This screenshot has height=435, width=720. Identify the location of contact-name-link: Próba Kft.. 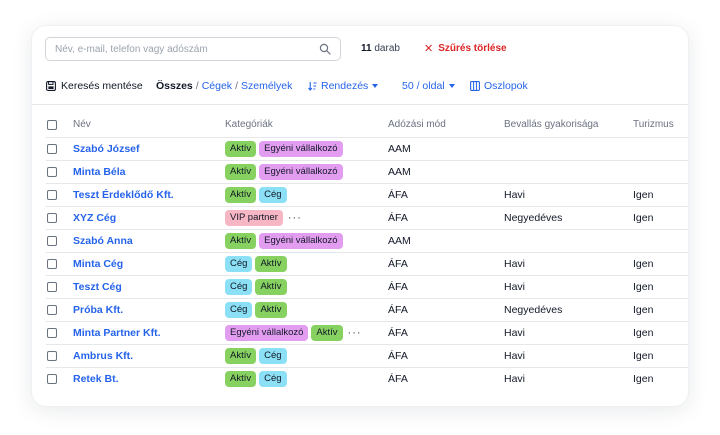
(98, 310).